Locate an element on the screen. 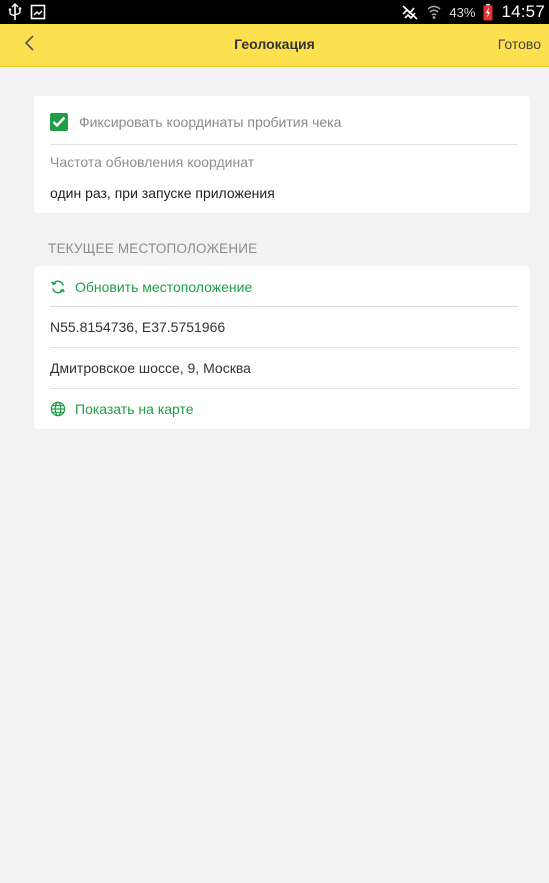 The image size is (549, 883). app-header: Геолокация Готово is located at coordinates (274, 45).